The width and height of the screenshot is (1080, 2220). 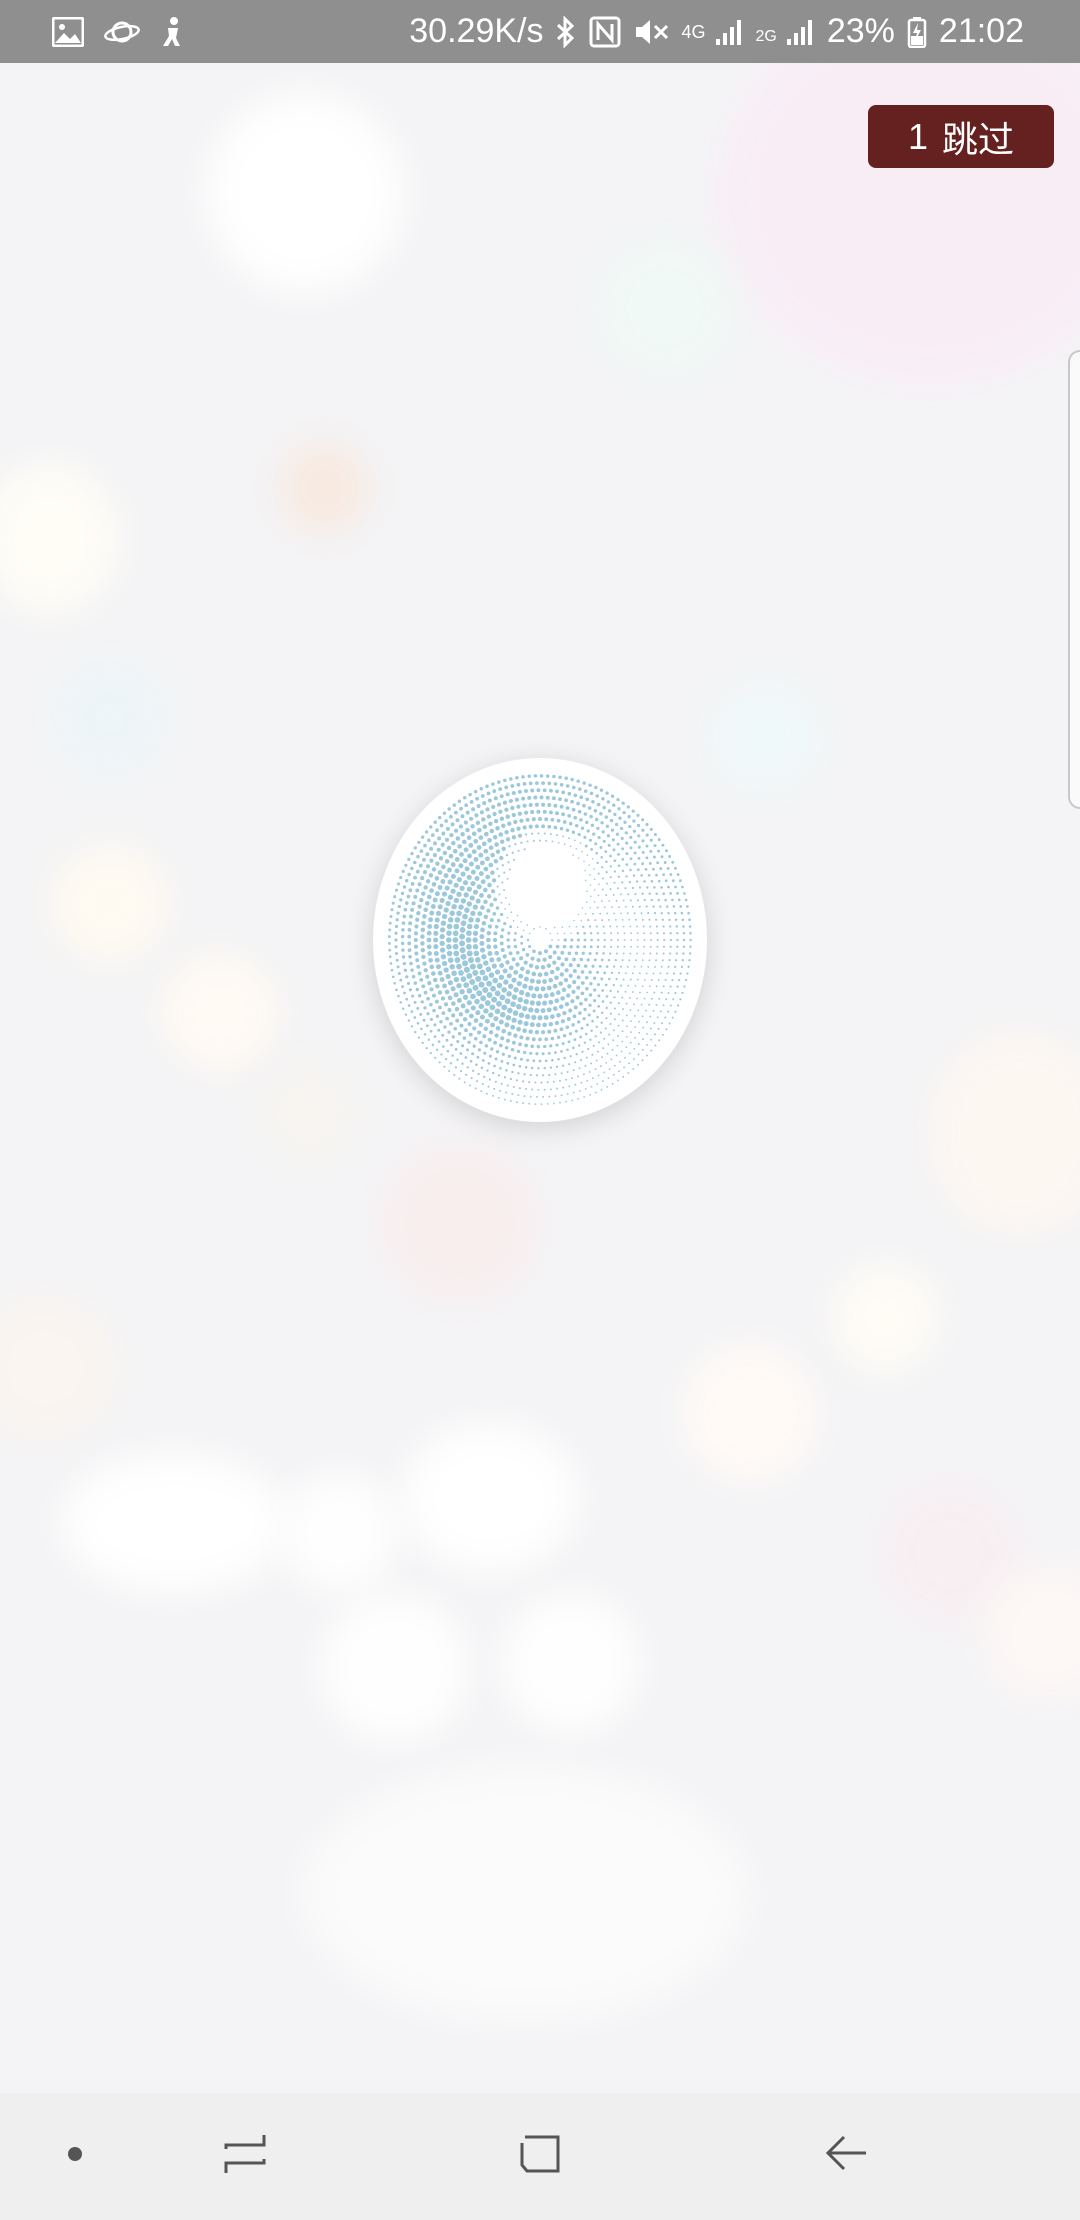 I want to click on home-button, so click(x=540, y=2156).